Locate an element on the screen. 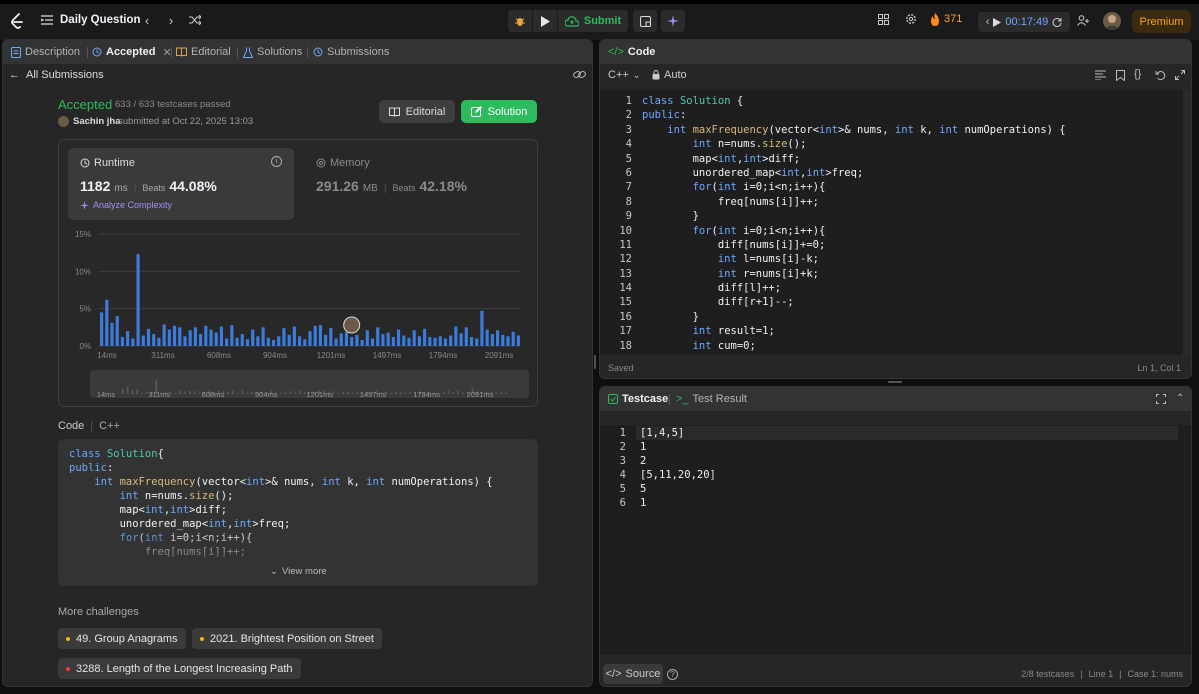 Image resolution: width=1199 pixels, height=694 pixels. user-avatar is located at coordinates (1112, 21).